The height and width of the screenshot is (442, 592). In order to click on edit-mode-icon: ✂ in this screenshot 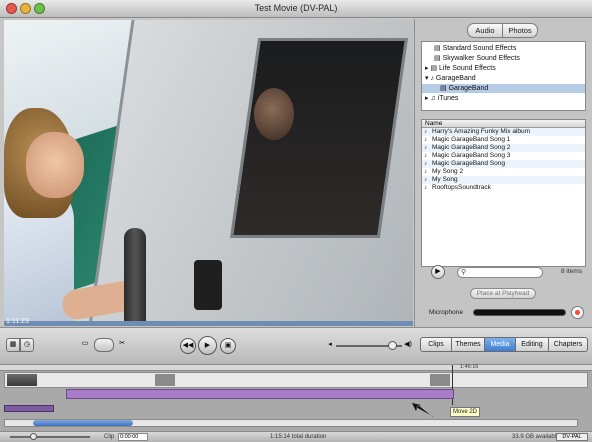, I will do `click(122, 343)`.